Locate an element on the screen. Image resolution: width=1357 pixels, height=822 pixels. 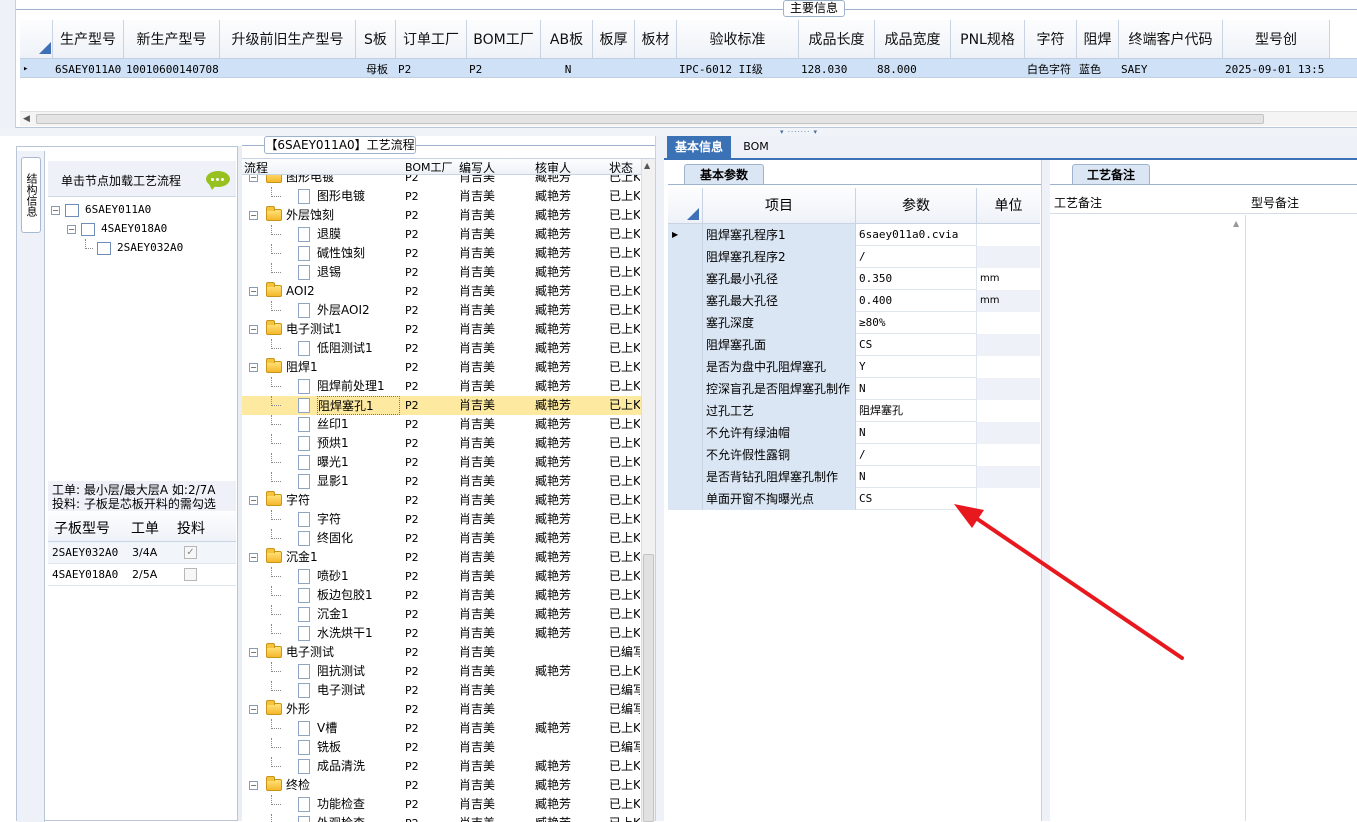
main-row-cell: 母板 is located at coordinates (376, 69).